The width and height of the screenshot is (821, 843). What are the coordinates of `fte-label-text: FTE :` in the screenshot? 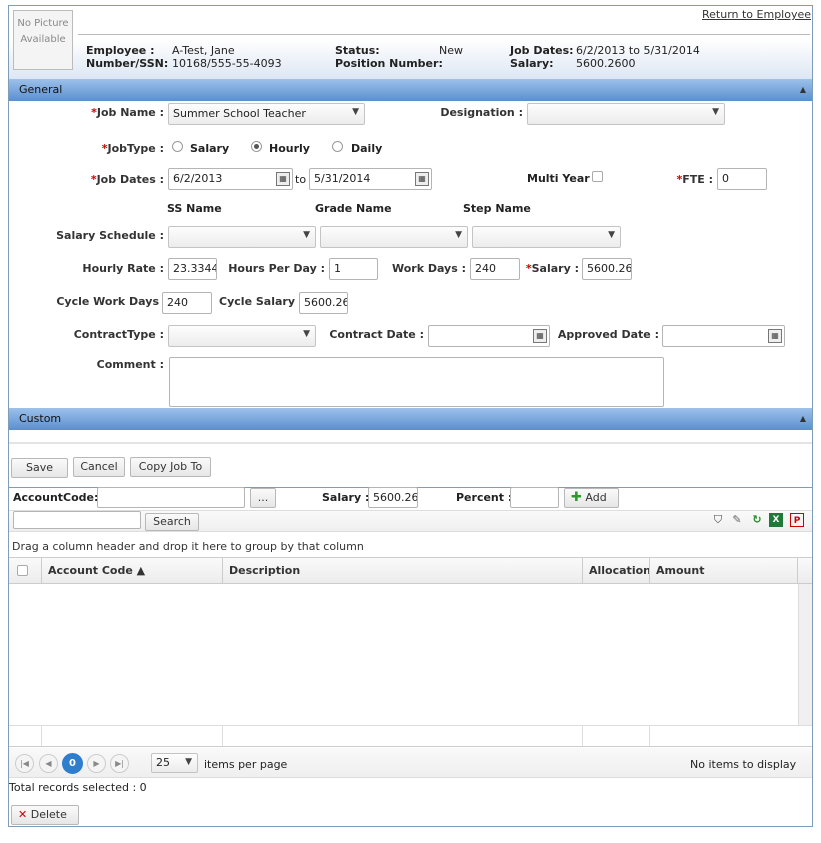 It's located at (697, 179).